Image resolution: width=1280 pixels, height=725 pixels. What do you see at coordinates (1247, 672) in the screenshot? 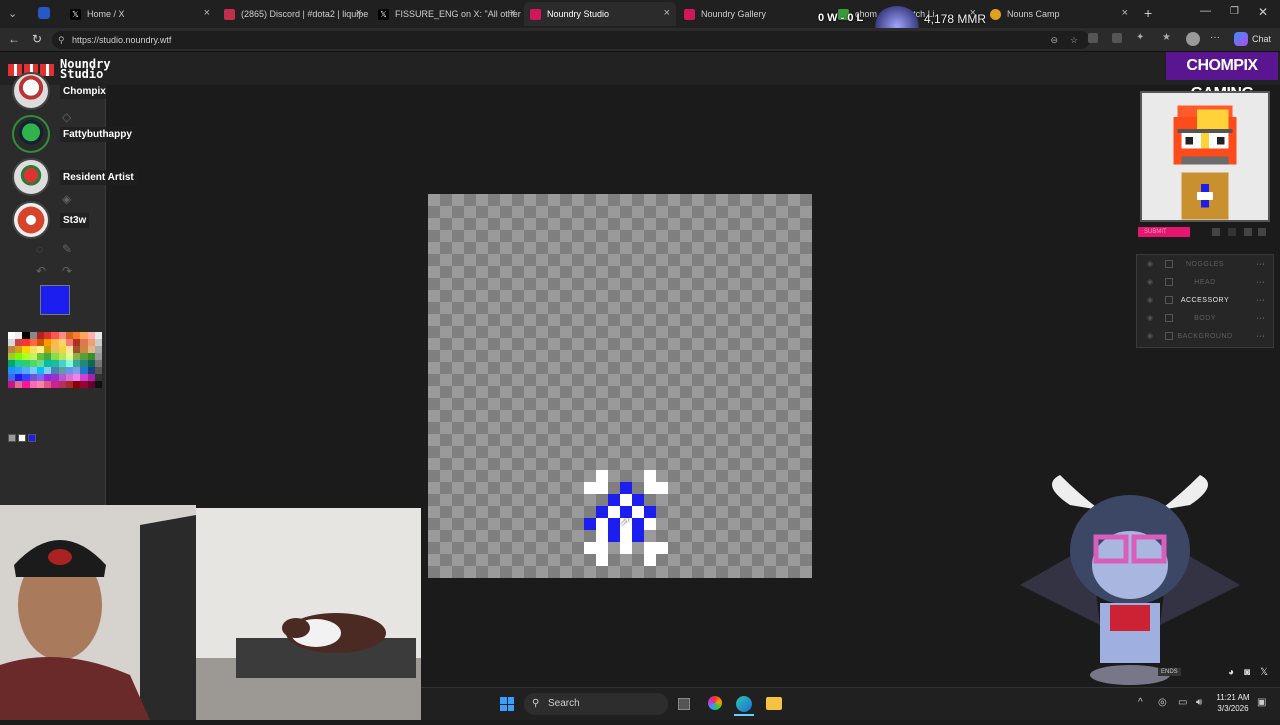
I see `discord-icon: ◙` at bounding box center [1247, 672].